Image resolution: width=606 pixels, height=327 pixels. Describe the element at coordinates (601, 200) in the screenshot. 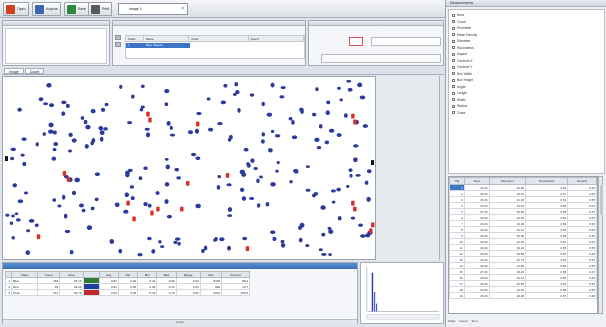

I see `scrollbar-thumb` at that location.